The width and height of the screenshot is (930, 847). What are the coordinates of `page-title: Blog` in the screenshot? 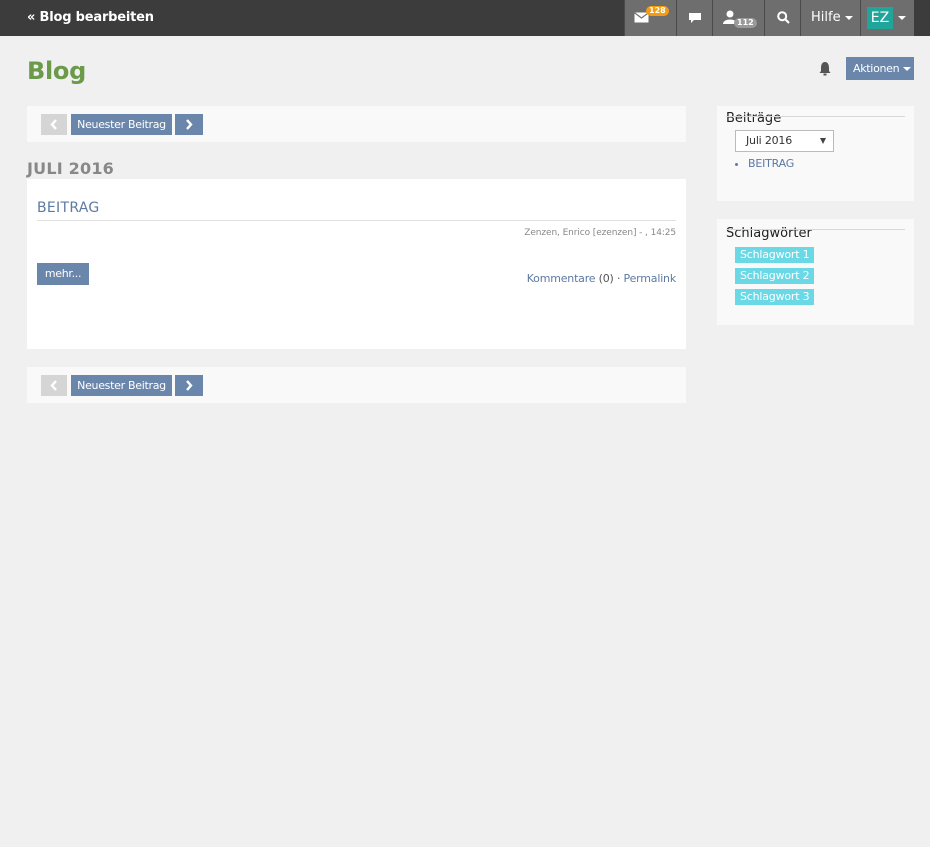 It's located at (56, 71).